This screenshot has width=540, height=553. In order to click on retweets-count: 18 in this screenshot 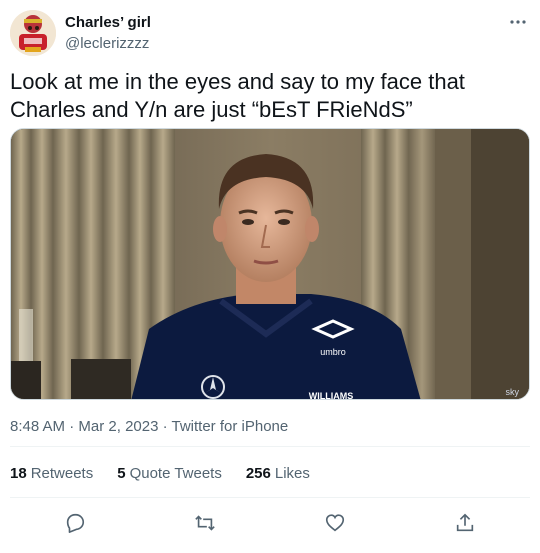, I will do `click(18, 473)`.